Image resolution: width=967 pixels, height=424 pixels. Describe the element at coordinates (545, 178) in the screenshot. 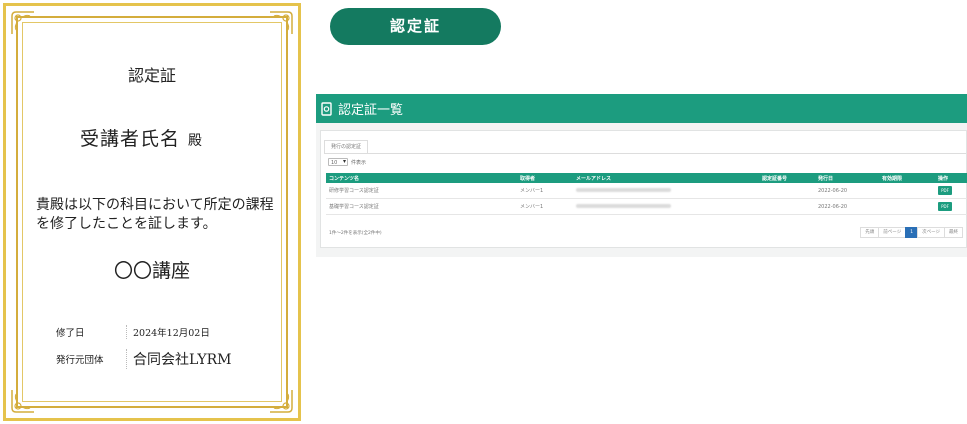

I see `col-header: 取得者` at that location.